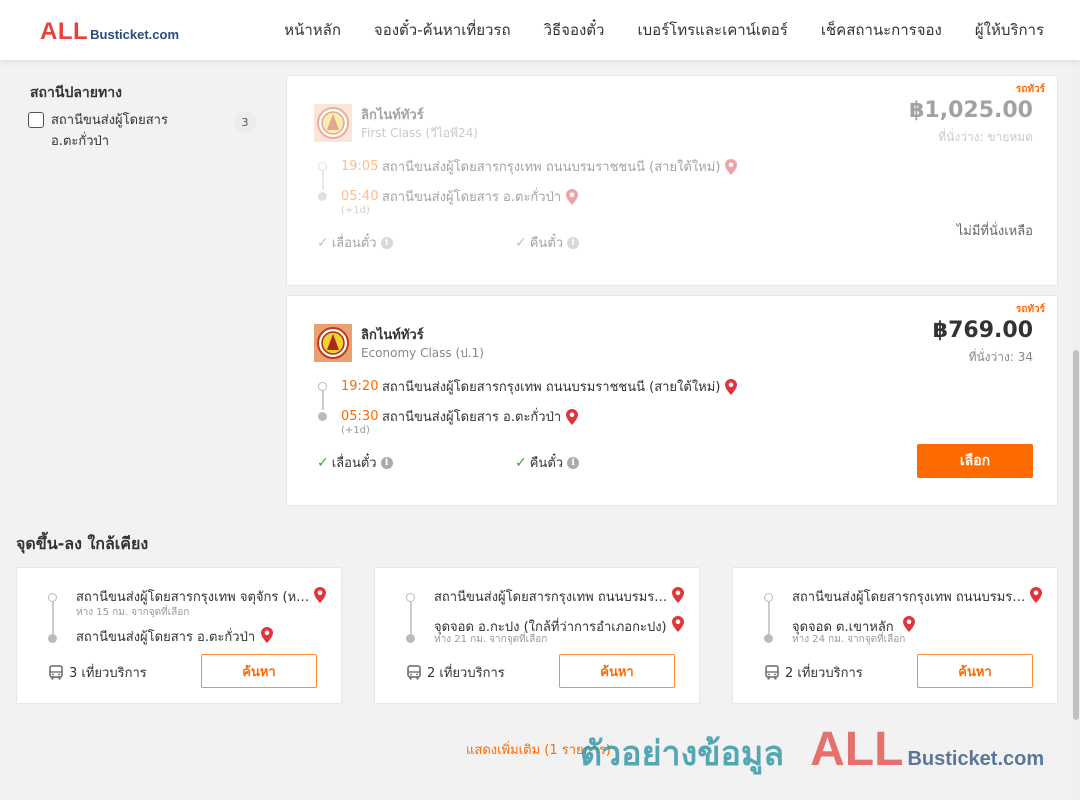 This screenshot has height=800, width=1080. What do you see at coordinates (881, 30) in the screenshot?
I see `nav-check-booking: เช็คสถานะการจอง` at bounding box center [881, 30].